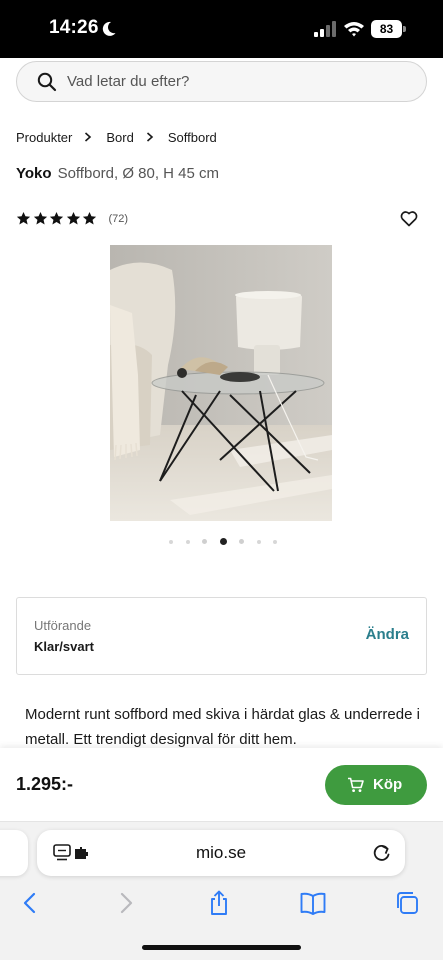 Image resolution: width=443 pixels, height=960 pixels. What do you see at coordinates (63, 625) in the screenshot?
I see `variant-label: Utförande` at bounding box center [63, 625].